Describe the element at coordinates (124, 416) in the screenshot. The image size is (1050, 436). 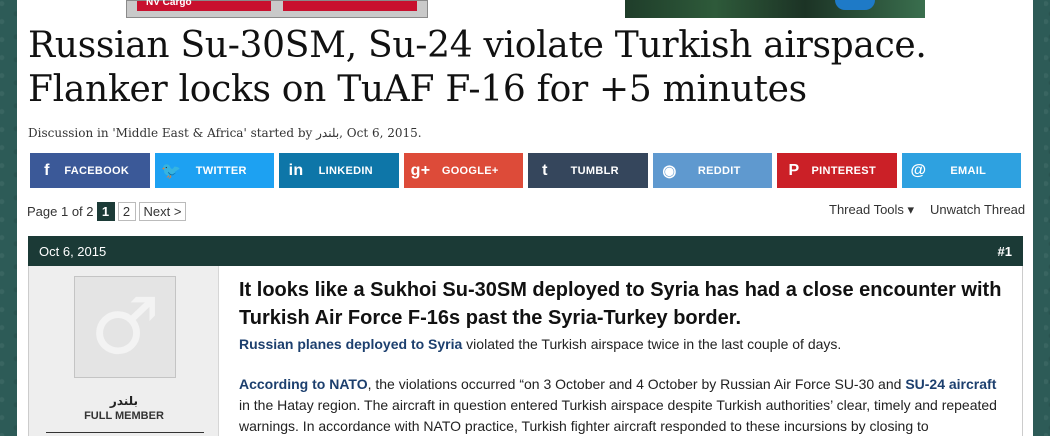
I see `user-rank: FULL MEMBER` at that location.